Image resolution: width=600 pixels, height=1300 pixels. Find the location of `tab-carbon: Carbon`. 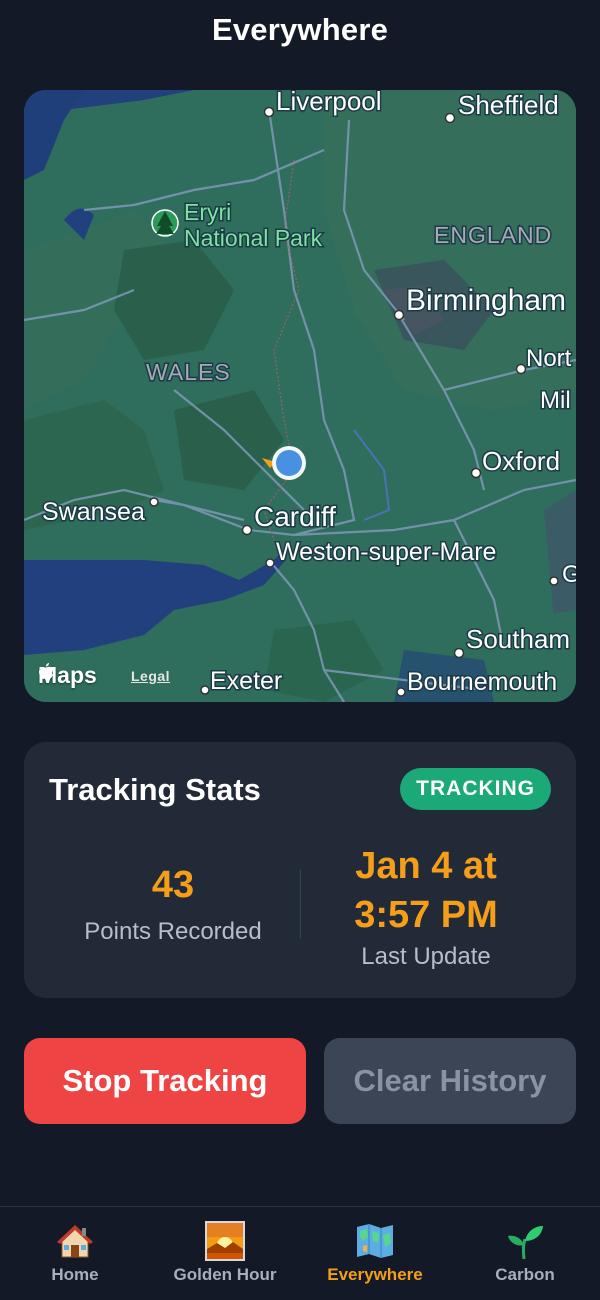

tab-carbon: Carbon is located at coordinates (525, 1253).